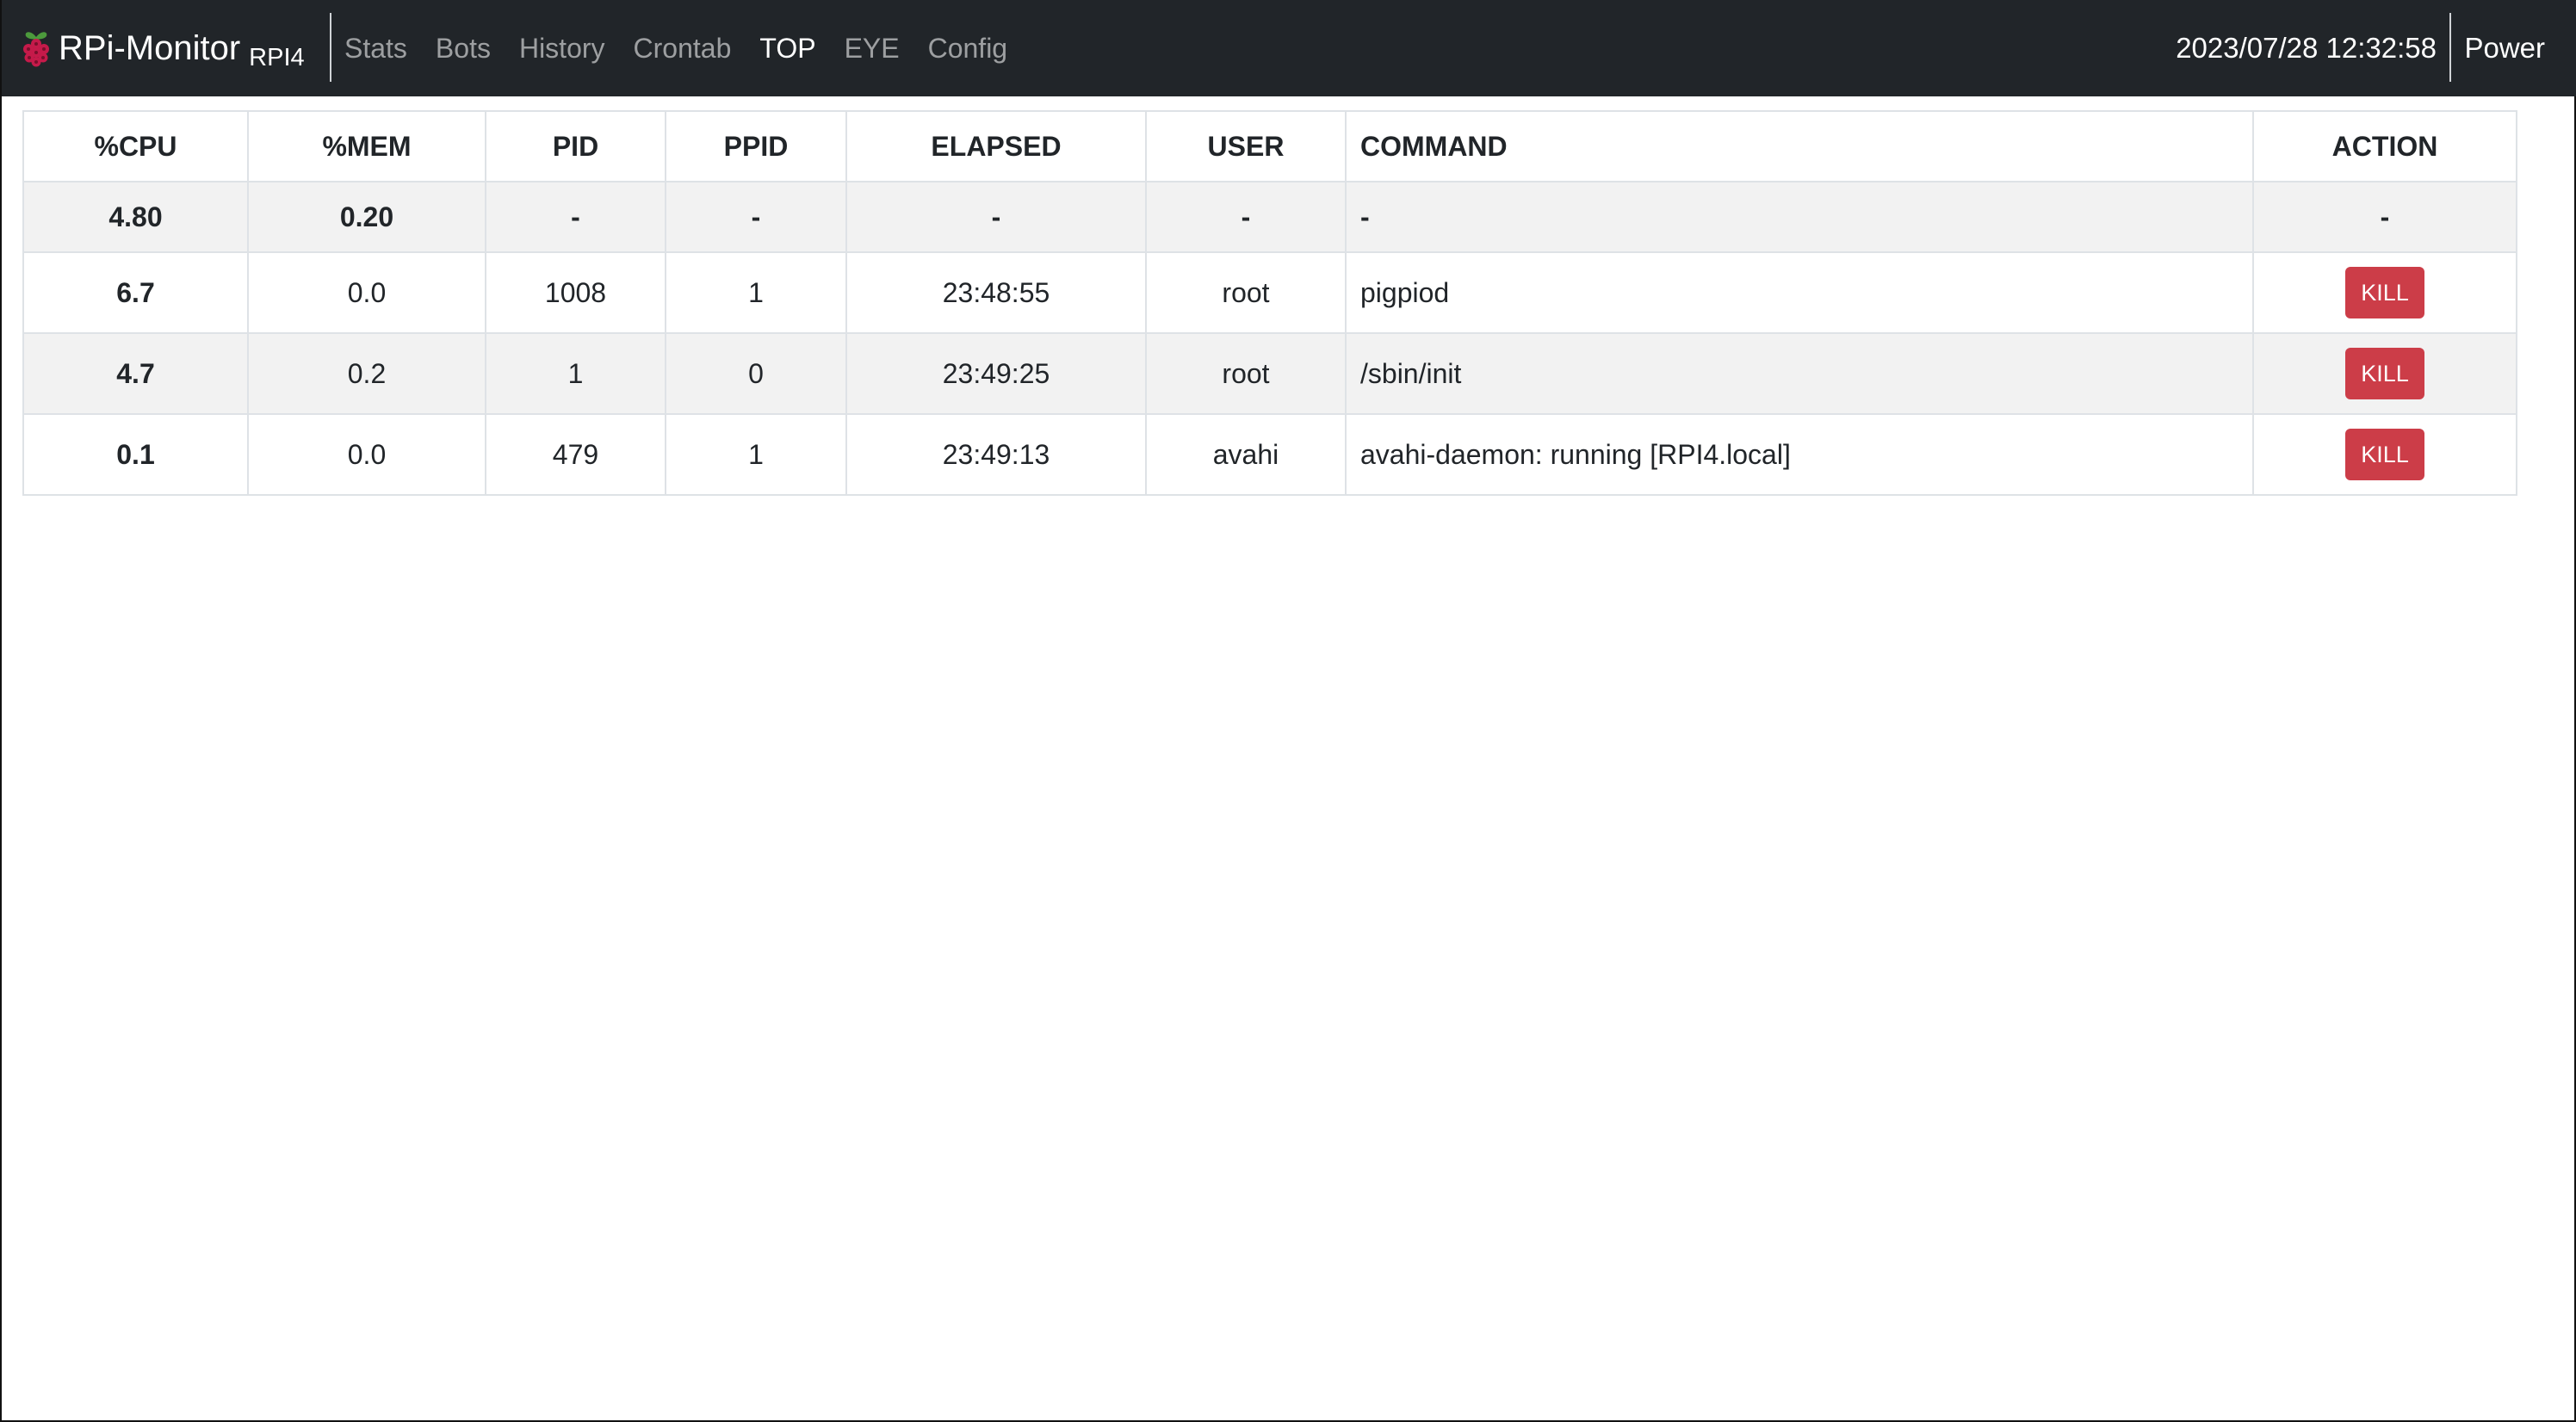  What do you see at coordinates (135, 146) in the screenshot?
I see `header-cpu: %CPU` at bounding box center [135, 146].